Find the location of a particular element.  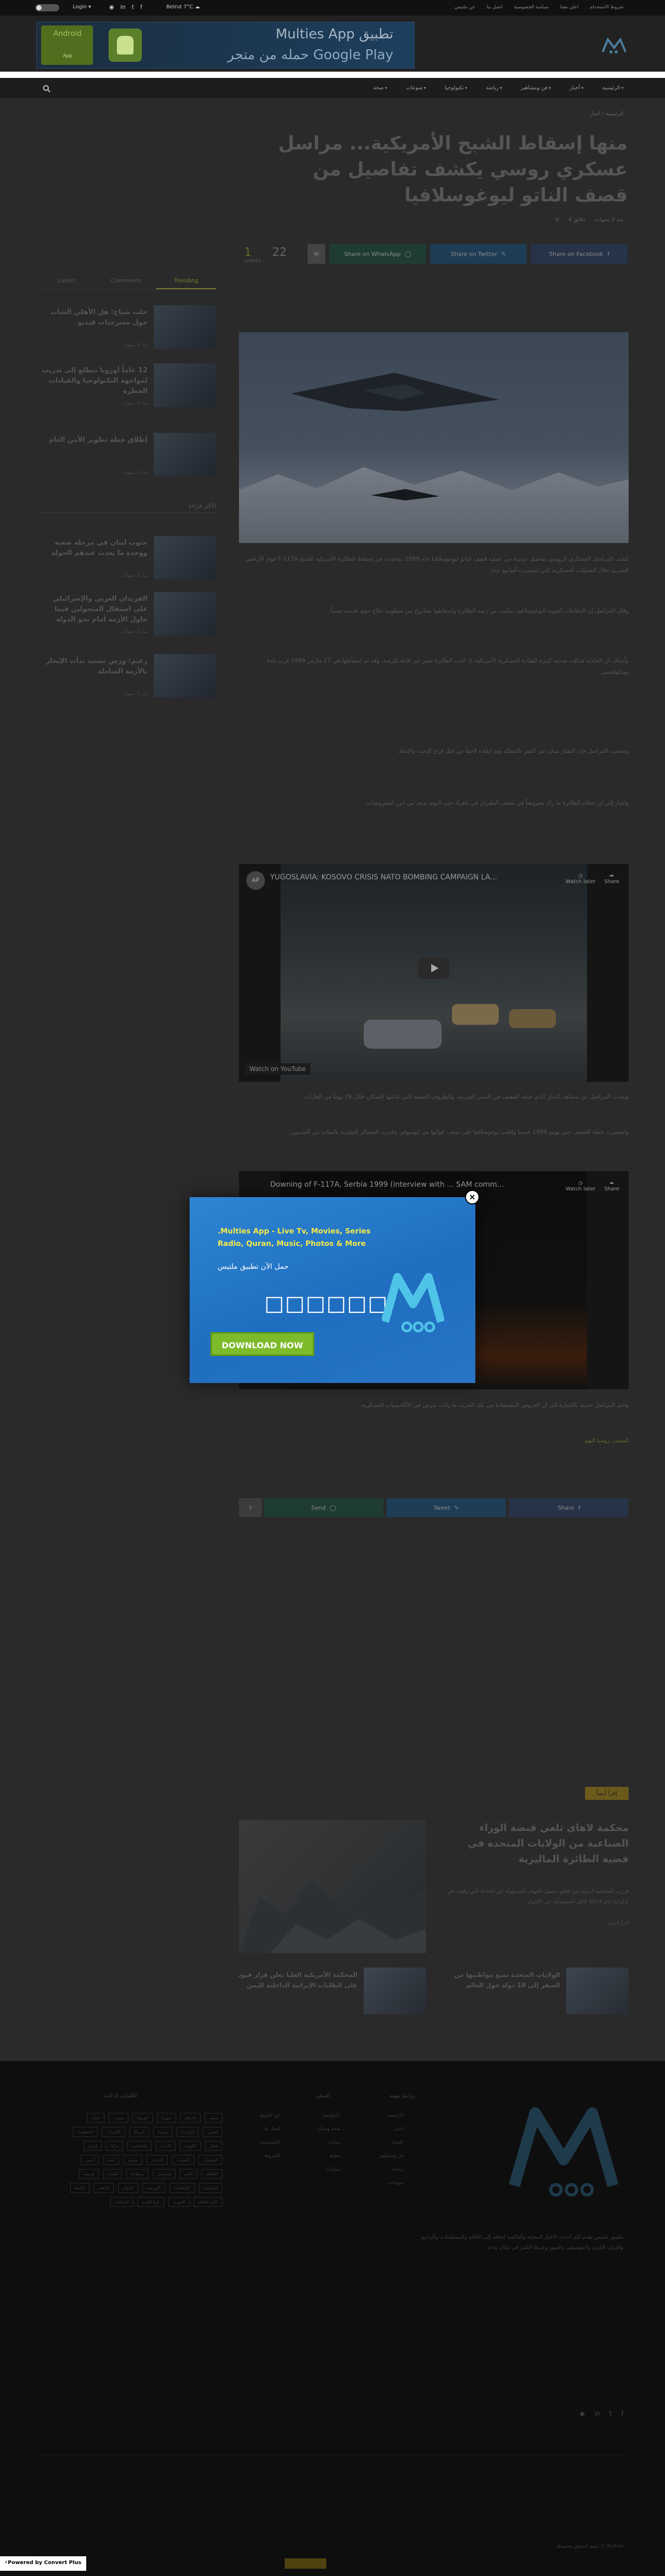

watch-later-button: ◷ Watch later is located at coordinates (580, 879).